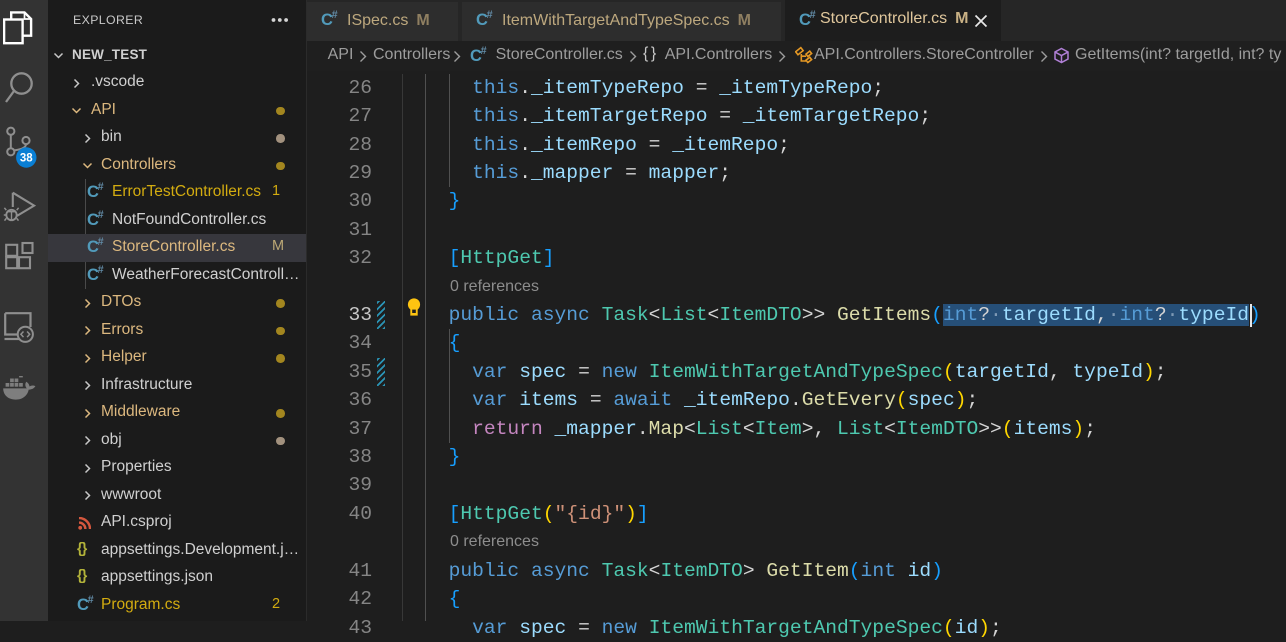 The image size is (1286, 642). Describe the element at coordinates (26, 159) in the screenshot. I see `svg-text: 38` at that location.